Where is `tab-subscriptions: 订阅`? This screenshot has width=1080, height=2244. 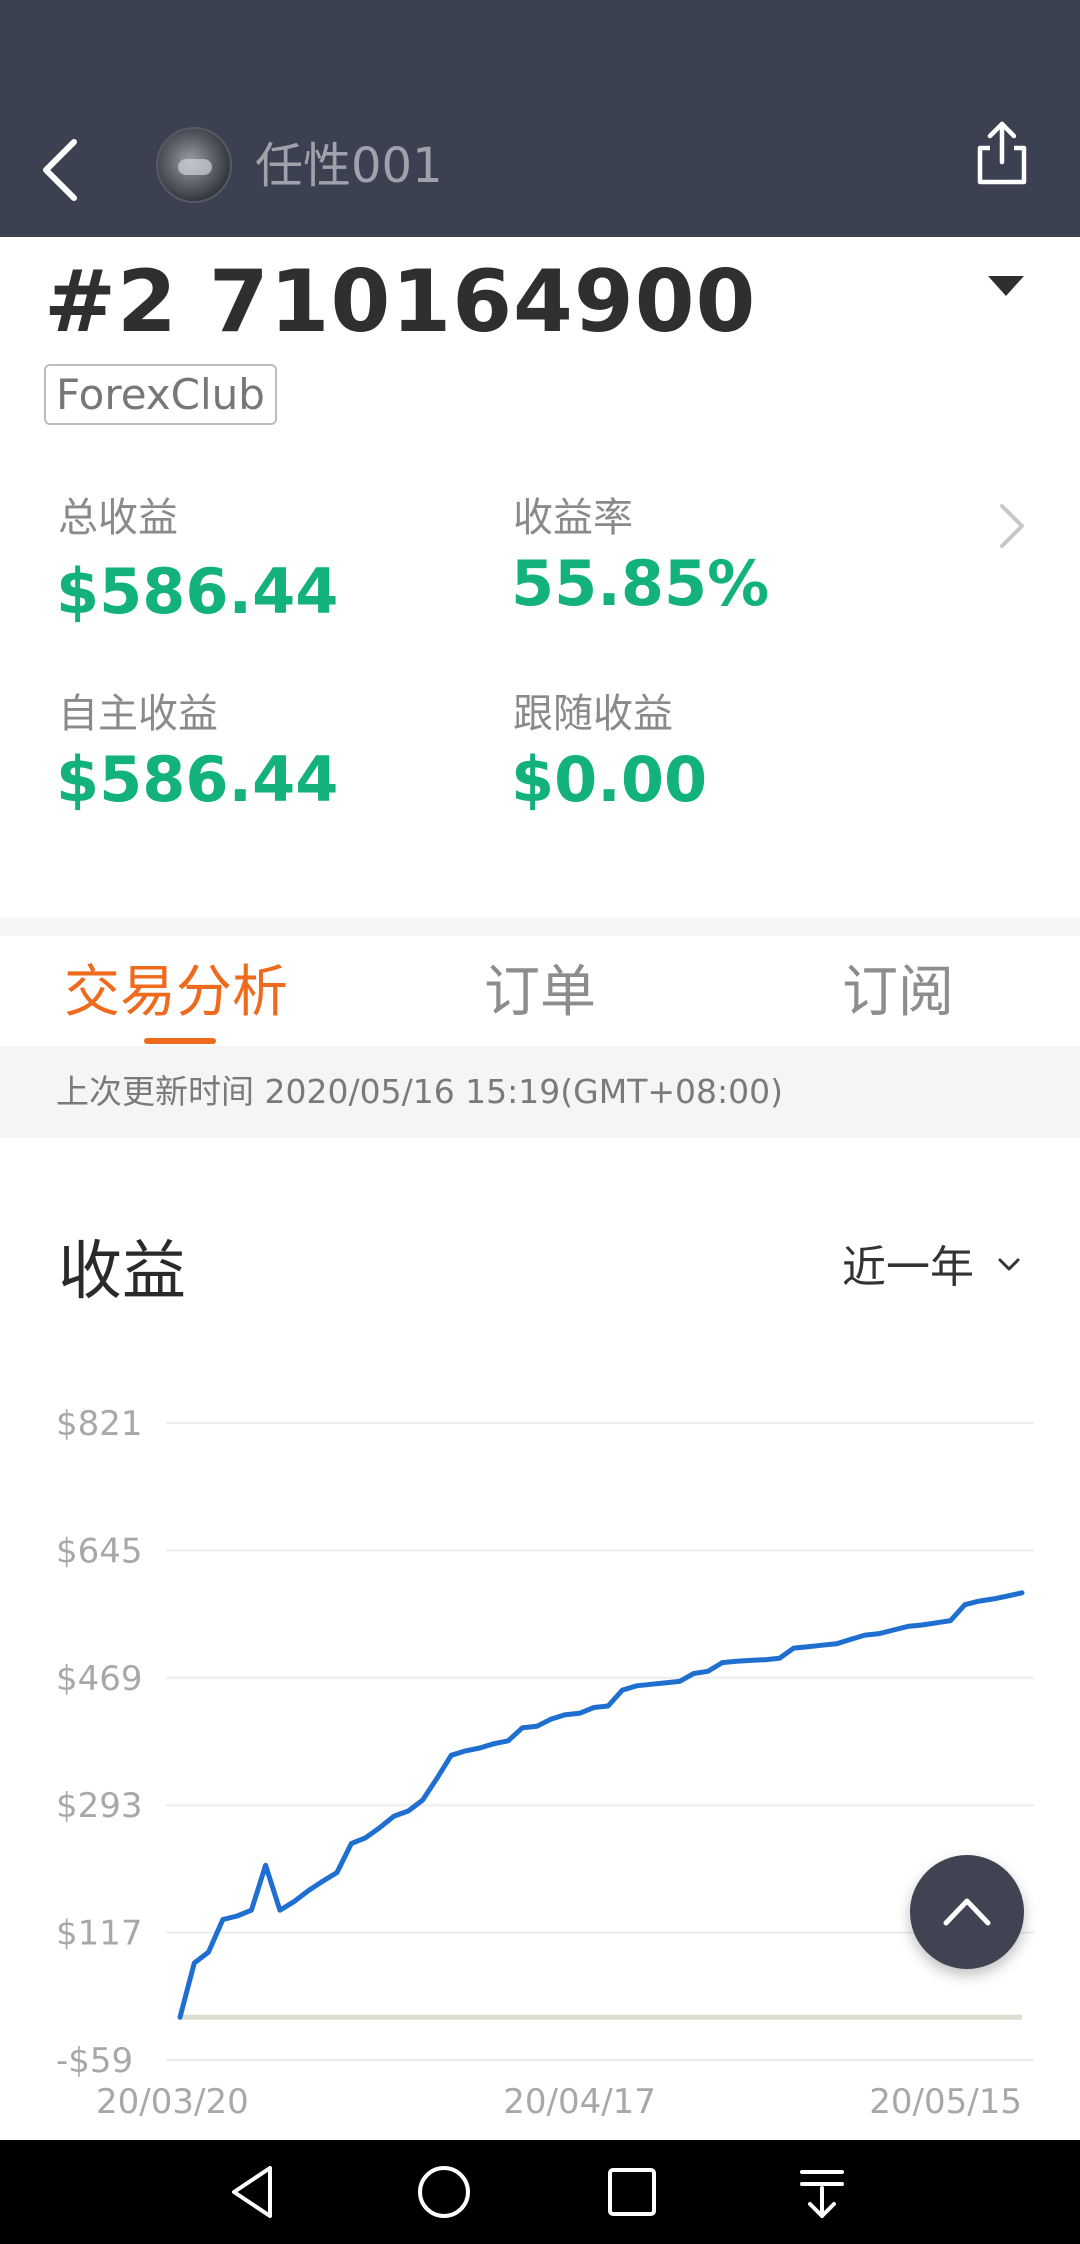 tab-subscriptions: 订阅 is located at coordinates (898, 993).